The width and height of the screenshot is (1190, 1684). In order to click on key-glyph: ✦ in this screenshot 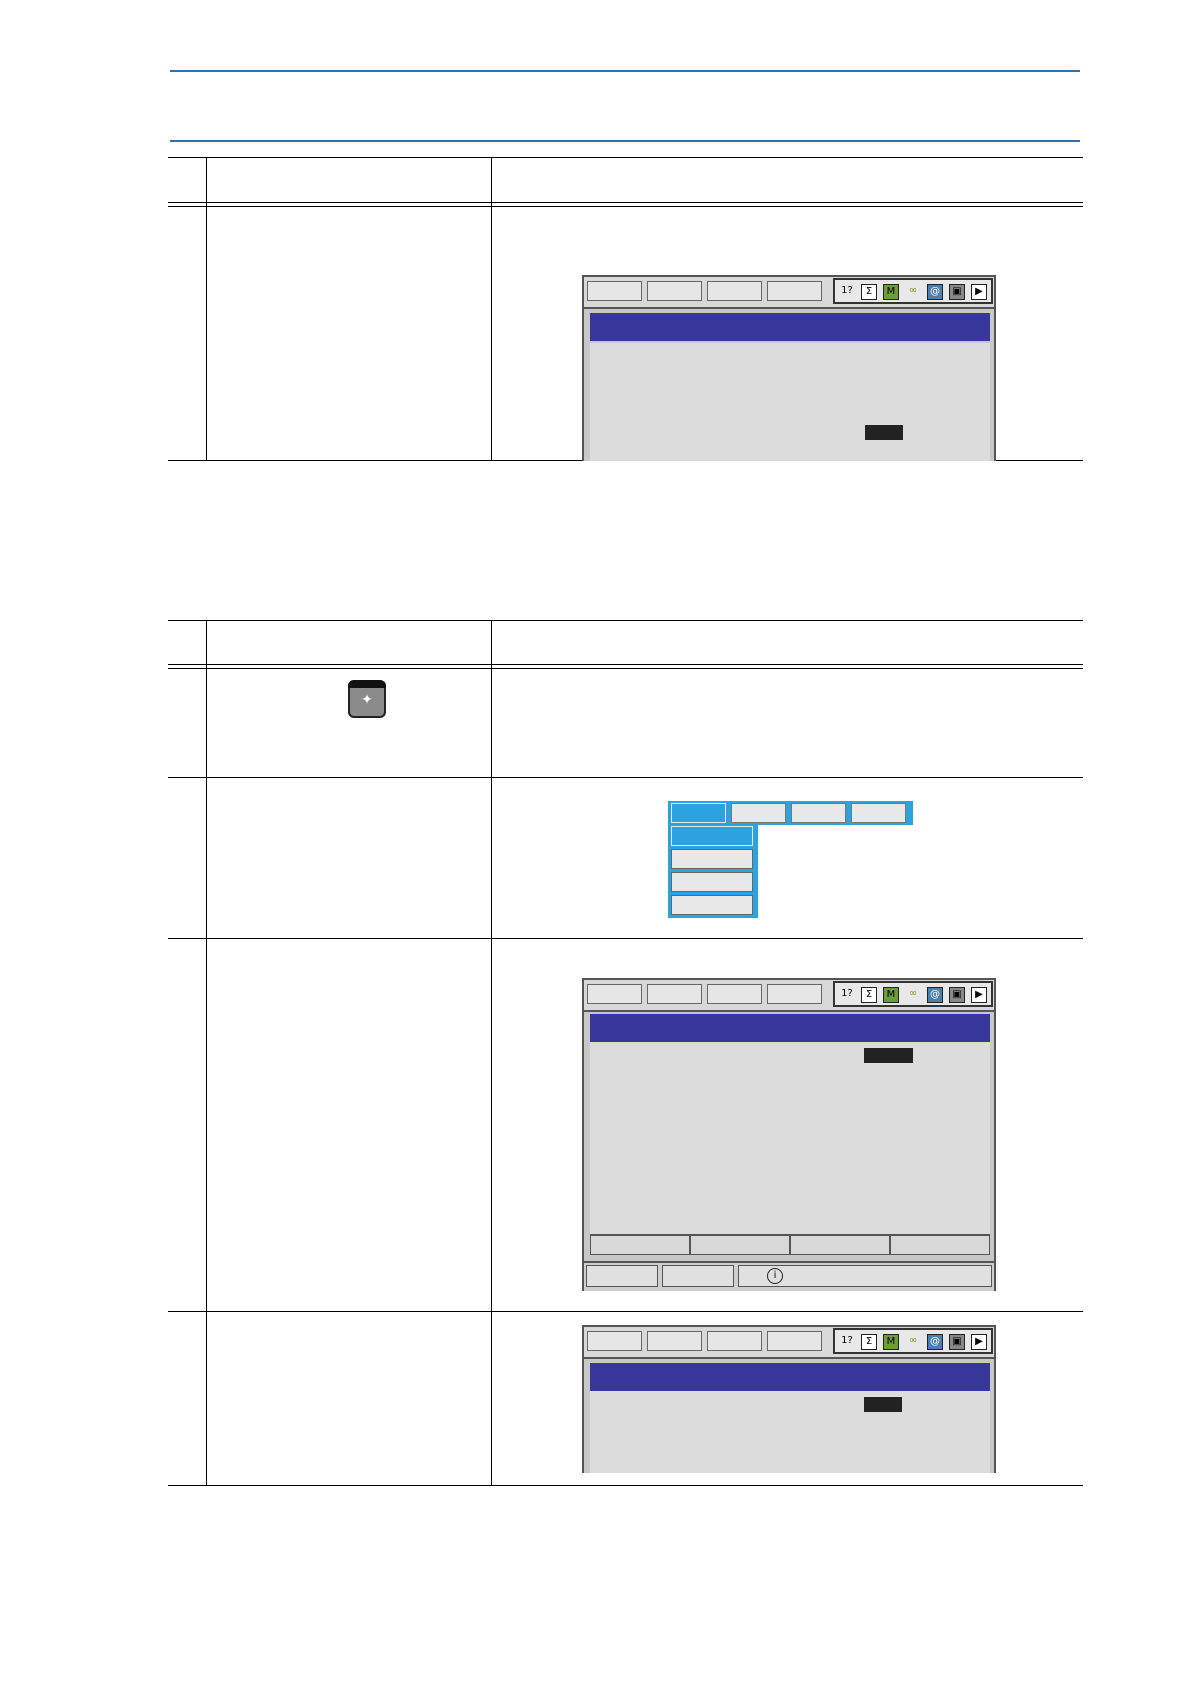, I will do `click(367, 700)`.